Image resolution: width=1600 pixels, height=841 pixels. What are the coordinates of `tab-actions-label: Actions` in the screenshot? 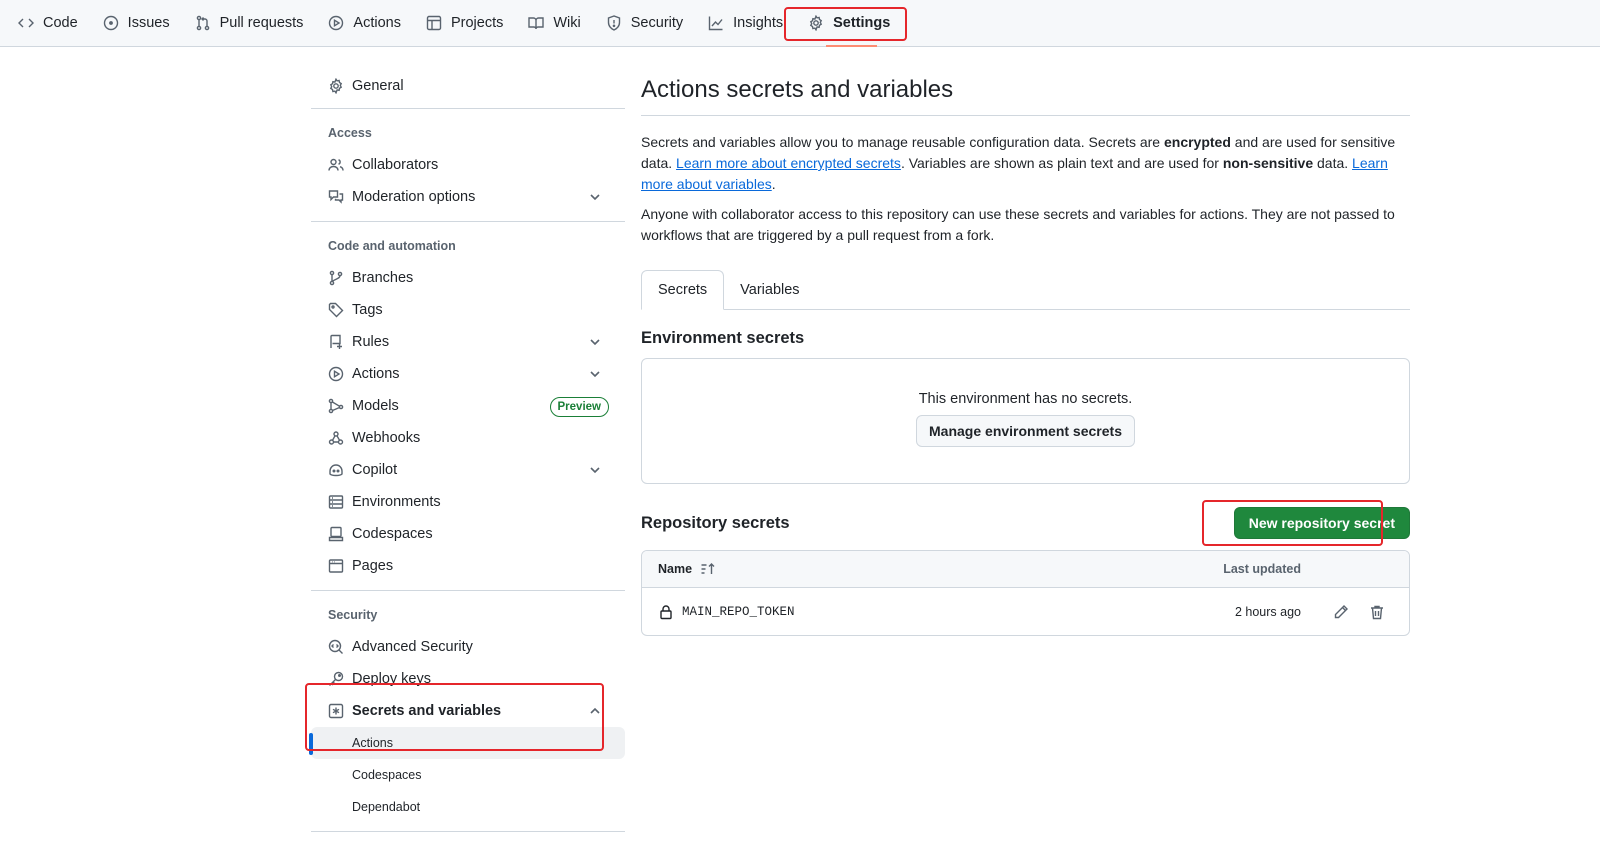 It's located at (377, 23).